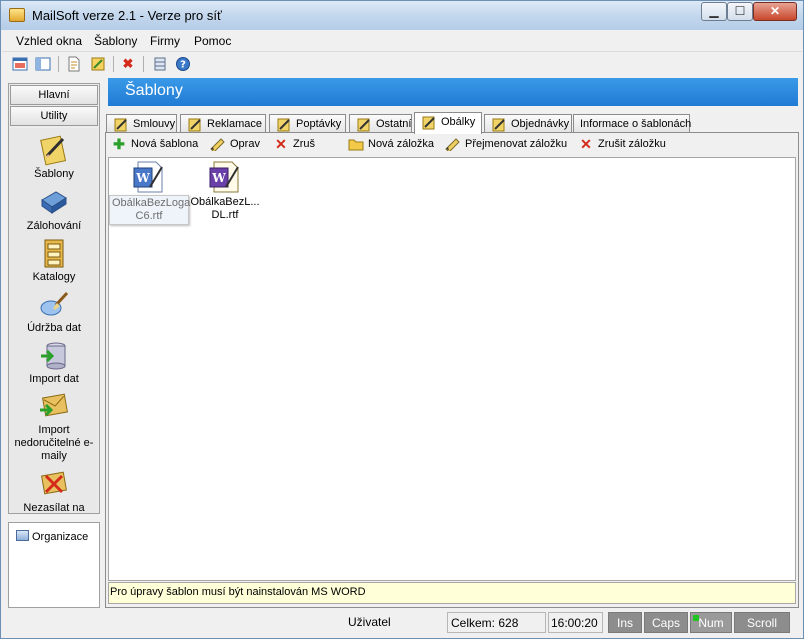  I want to click on nav-item-katalogy: Katalogy, so click(54, 260).